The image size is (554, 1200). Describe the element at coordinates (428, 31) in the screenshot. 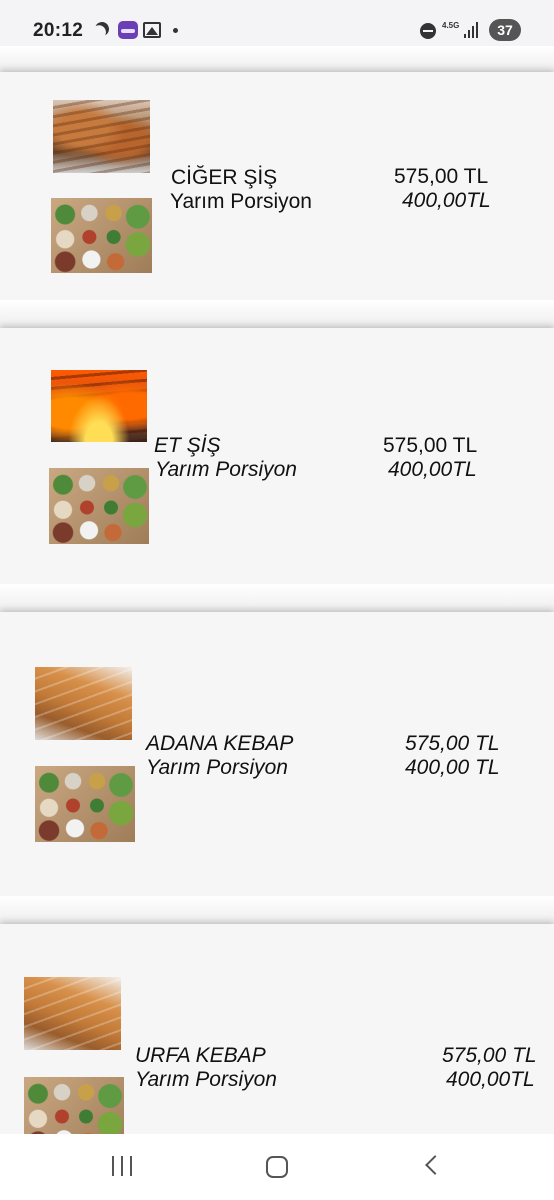

I see `do-not-disturb-icon` at that location.